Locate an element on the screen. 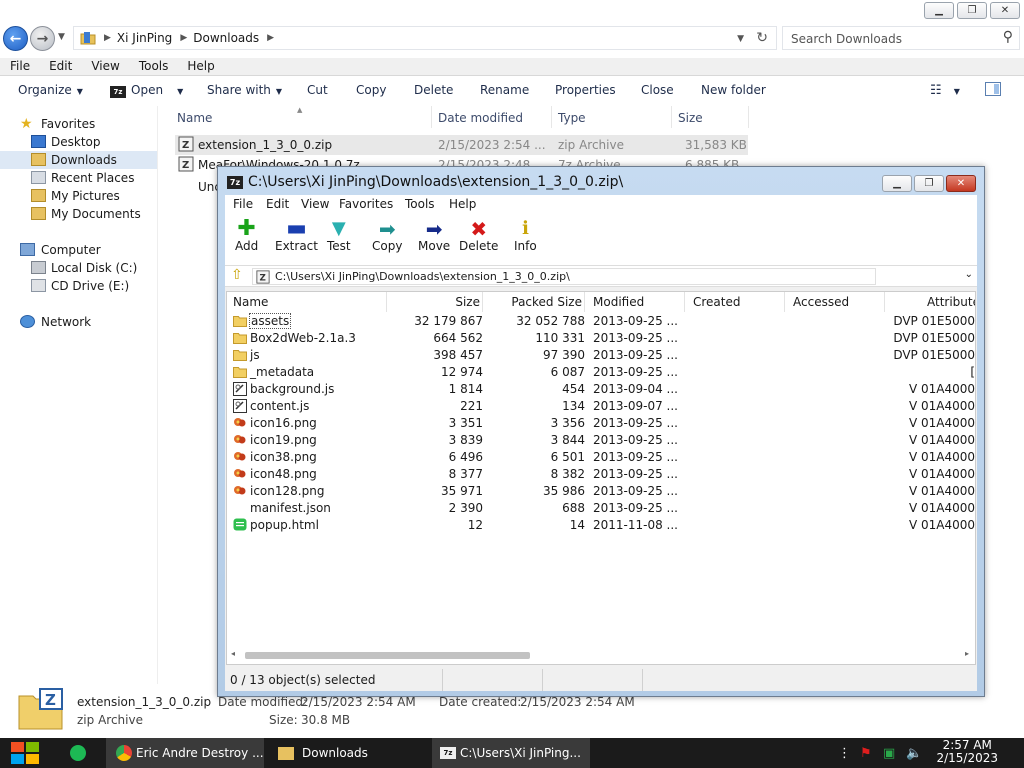 This screenshot has height=768, width=1024. nav-recent-places: Recent Places is located at coordinates (78, 178).